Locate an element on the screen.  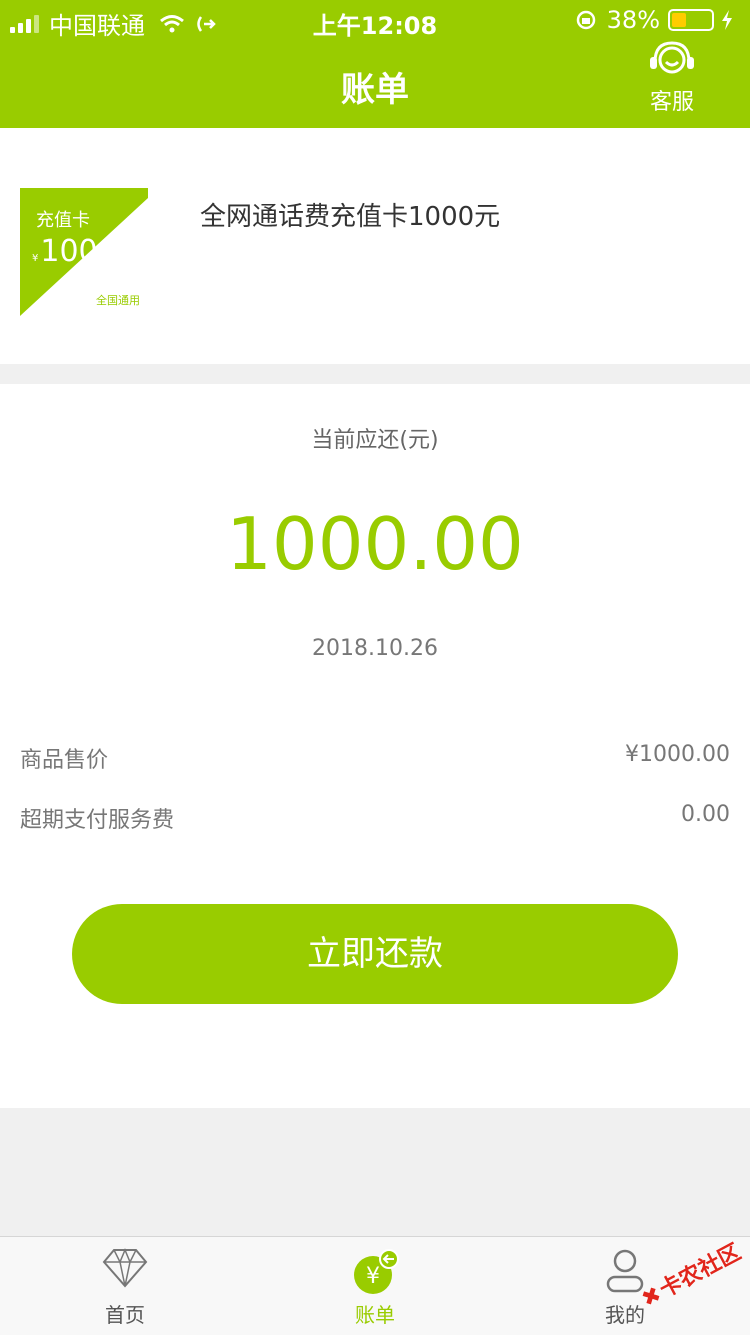
amount-due-label: 当前应还(元) is located at coordinates (375, 440).